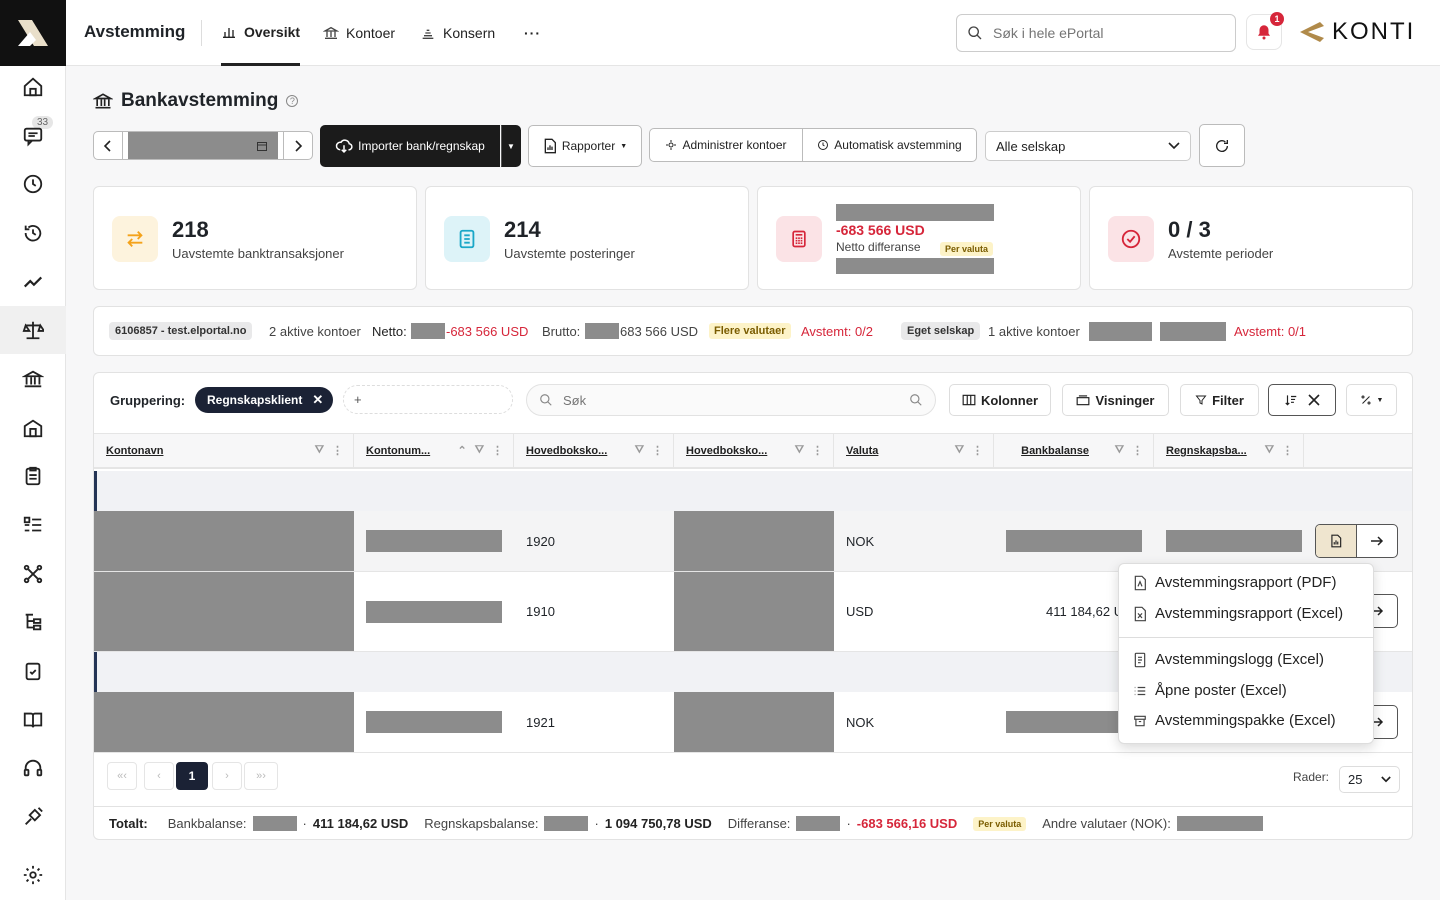  I want to click on sidebar-item-building, so click(33, 428).